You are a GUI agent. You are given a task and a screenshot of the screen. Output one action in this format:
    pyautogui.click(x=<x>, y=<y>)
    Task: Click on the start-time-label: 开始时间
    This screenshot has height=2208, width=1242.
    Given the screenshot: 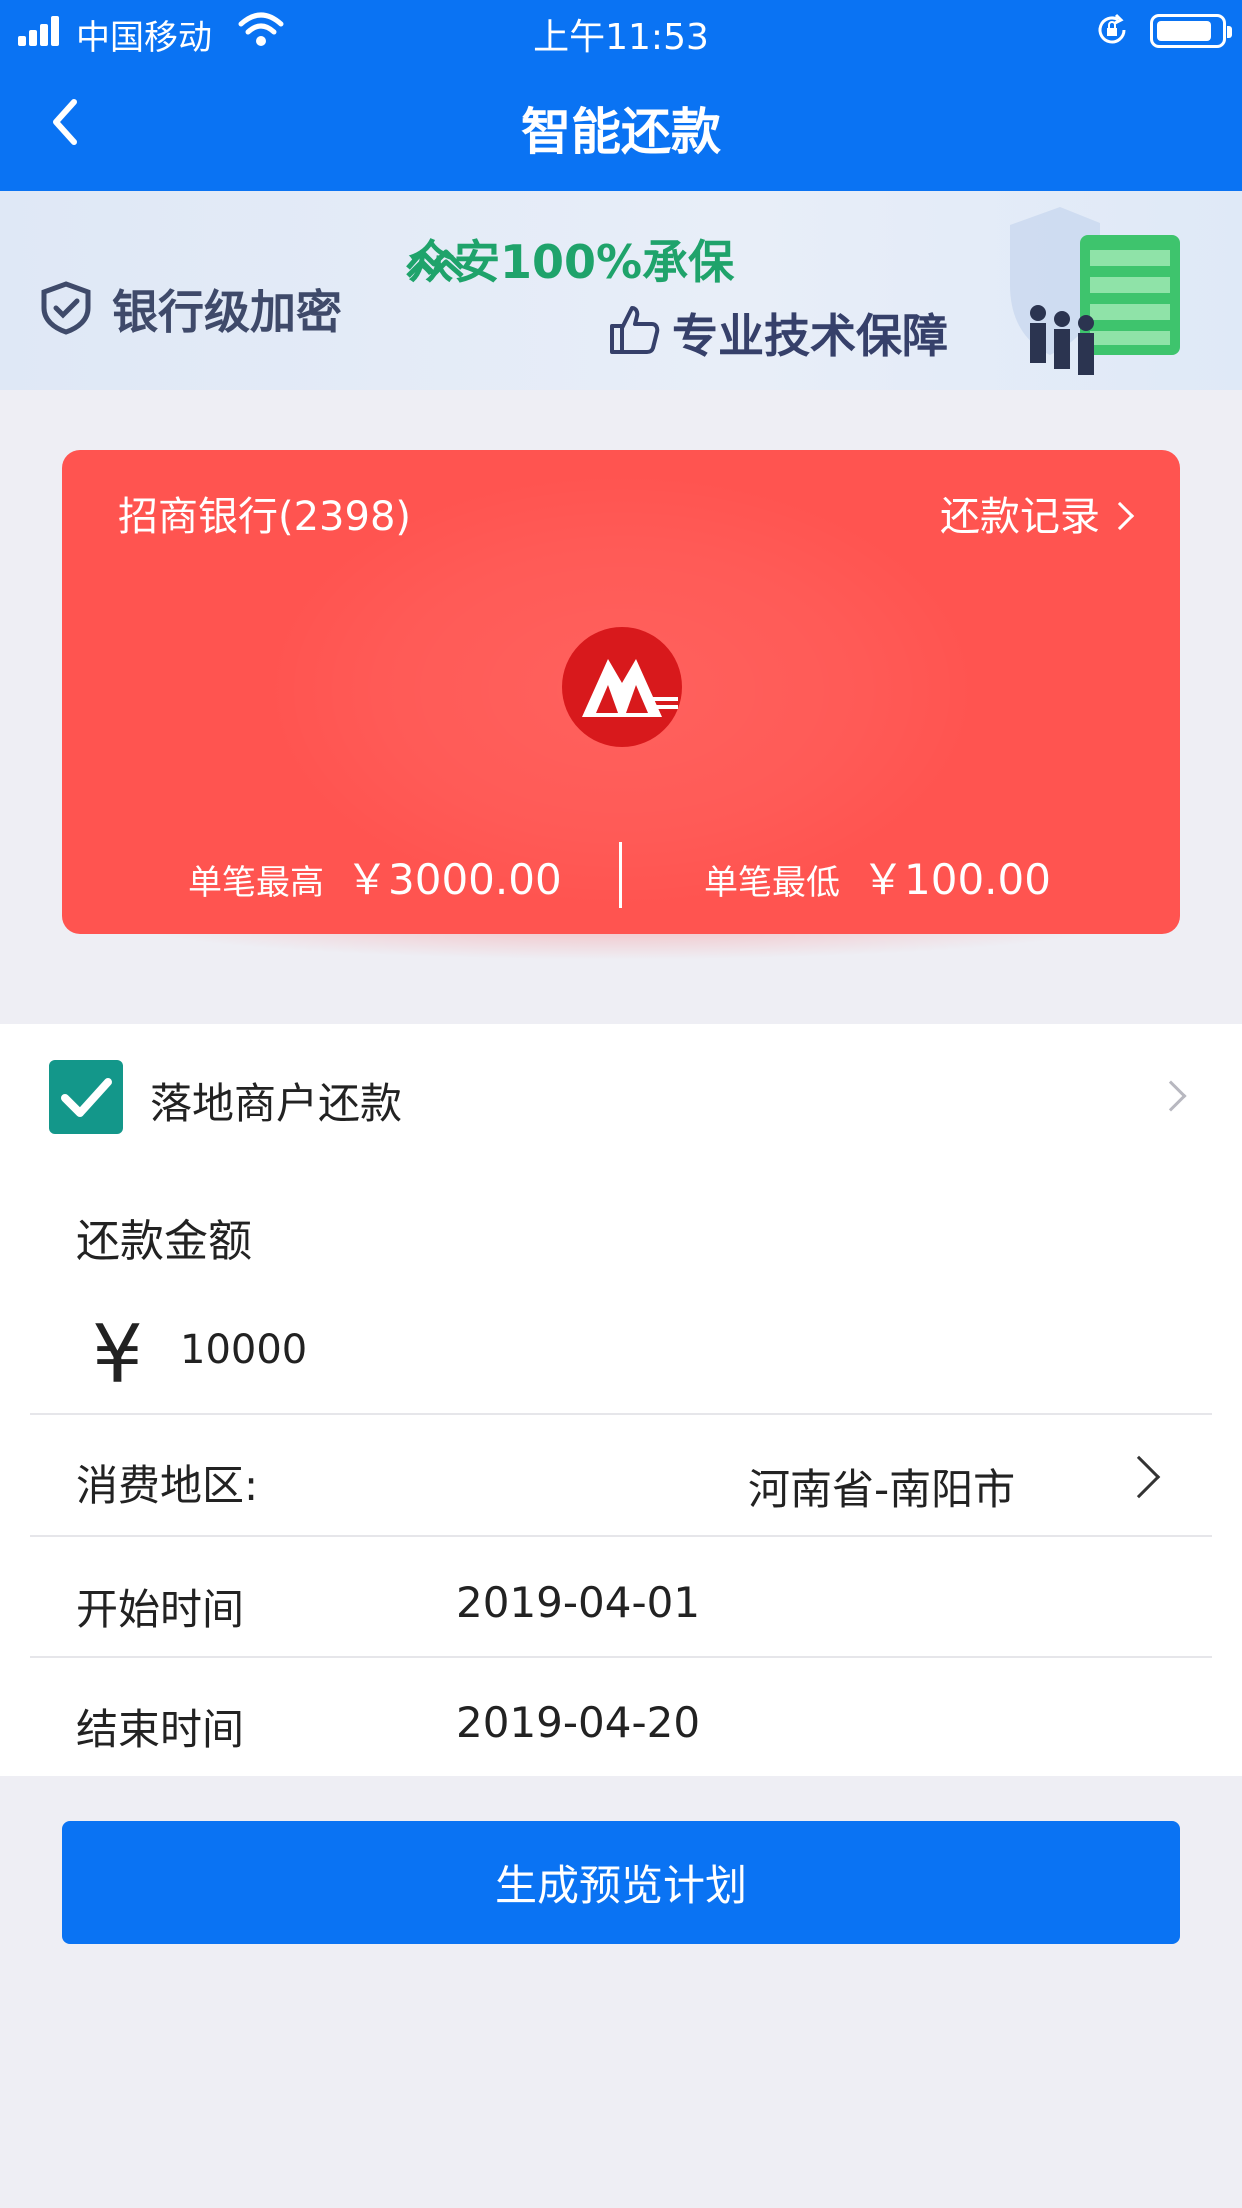 What is the action you would take?
    pyautogui.click(x=160, y=1609)
    